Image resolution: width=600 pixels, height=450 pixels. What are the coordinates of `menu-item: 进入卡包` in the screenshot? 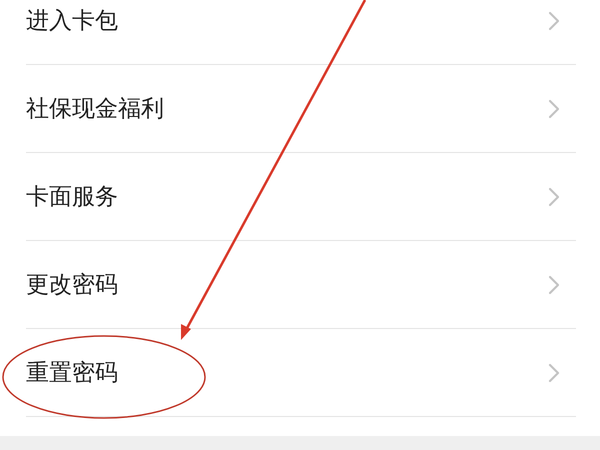 It's located at (301, 32).